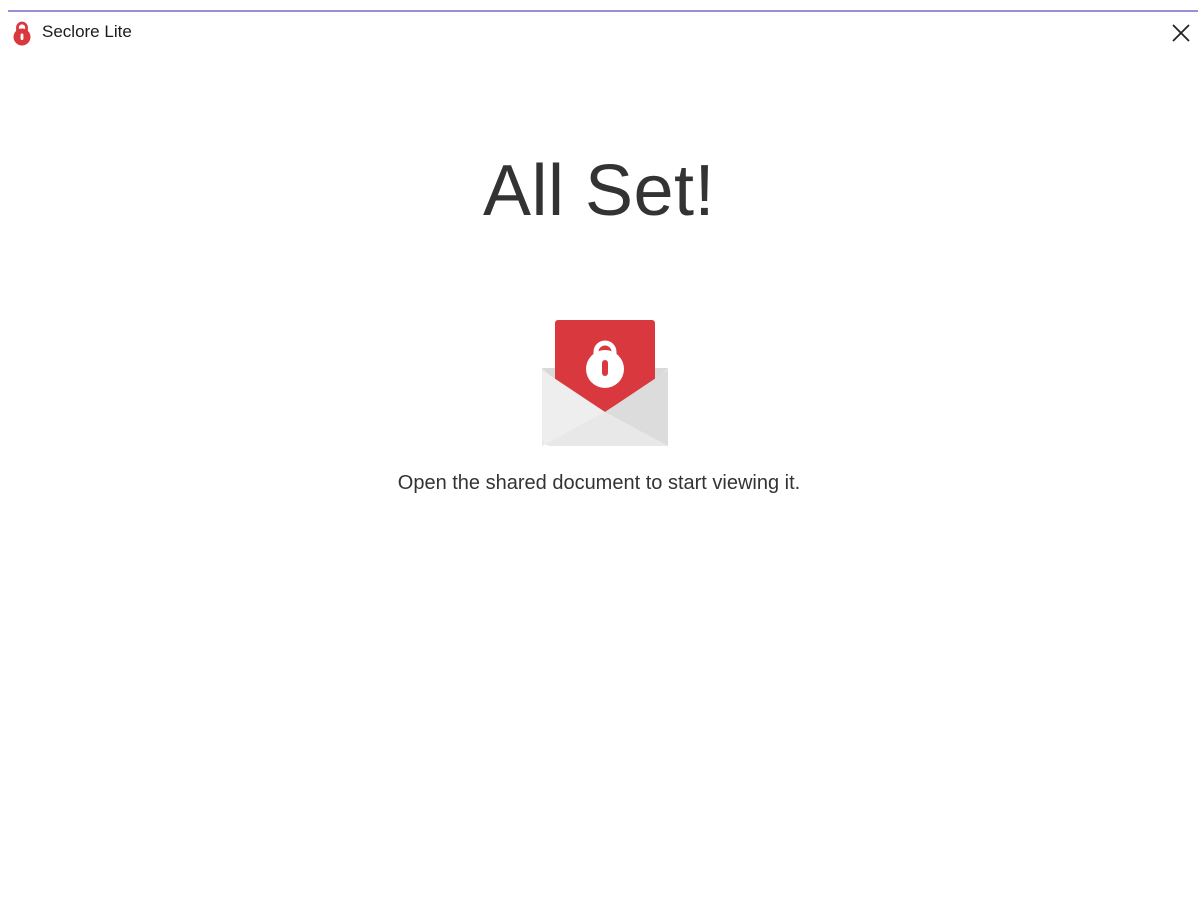  I want to click on close-icon, so click(1181, 33).